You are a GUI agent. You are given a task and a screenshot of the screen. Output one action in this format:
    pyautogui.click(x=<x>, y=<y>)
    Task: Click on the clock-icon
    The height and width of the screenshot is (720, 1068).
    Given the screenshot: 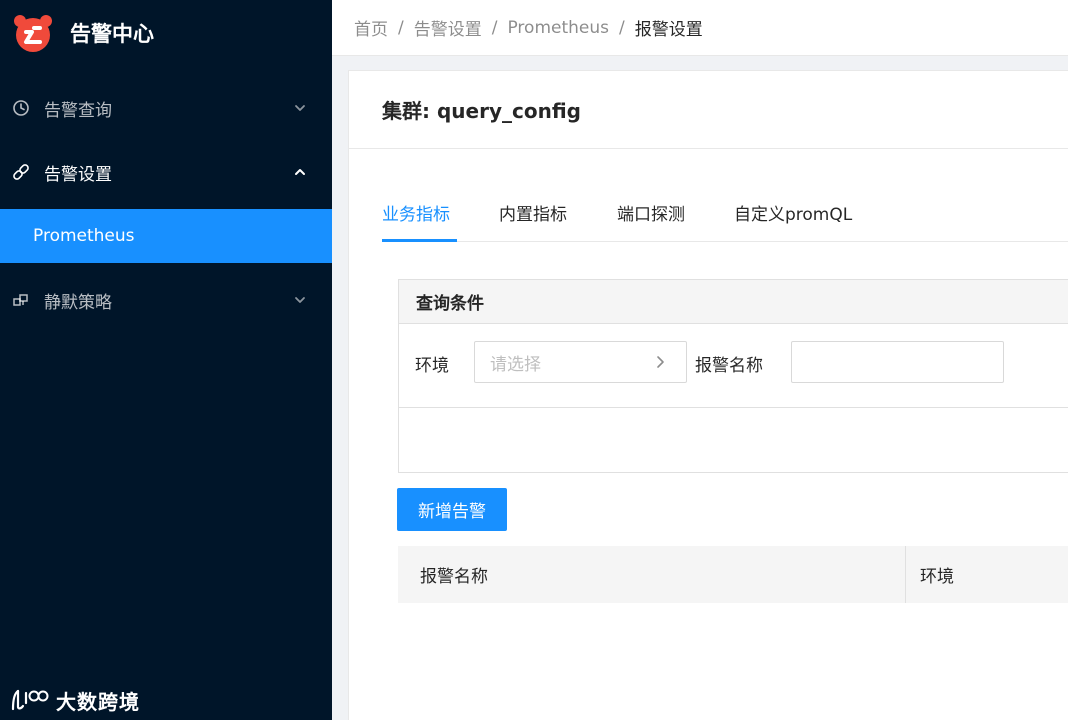 What is the action you would take?
    pyautogui.click(x=21, y=108)
    